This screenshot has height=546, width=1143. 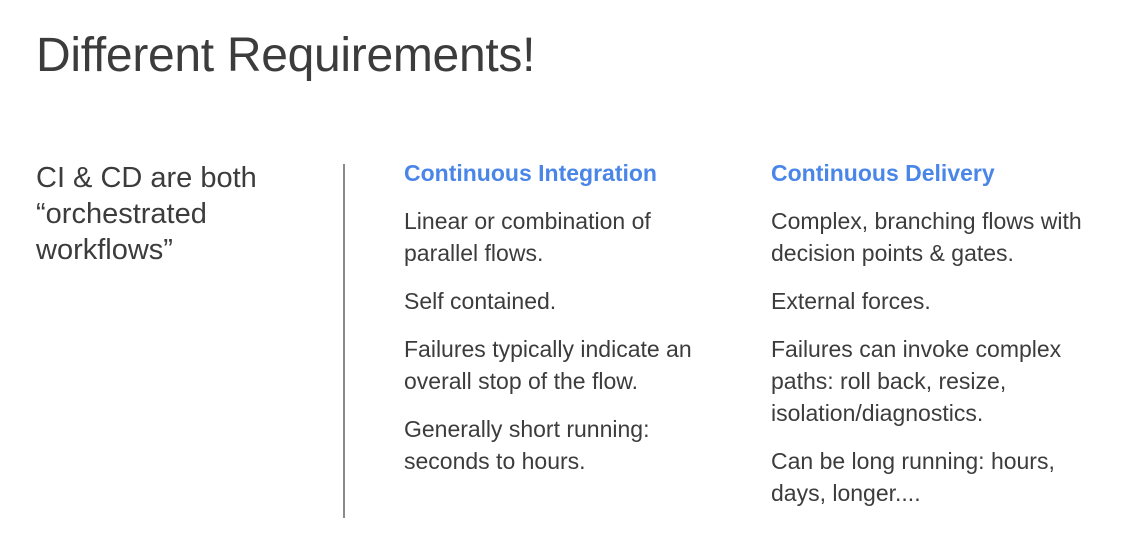 I want to click on ci-point: Self contained., so click(x=569, y=301).